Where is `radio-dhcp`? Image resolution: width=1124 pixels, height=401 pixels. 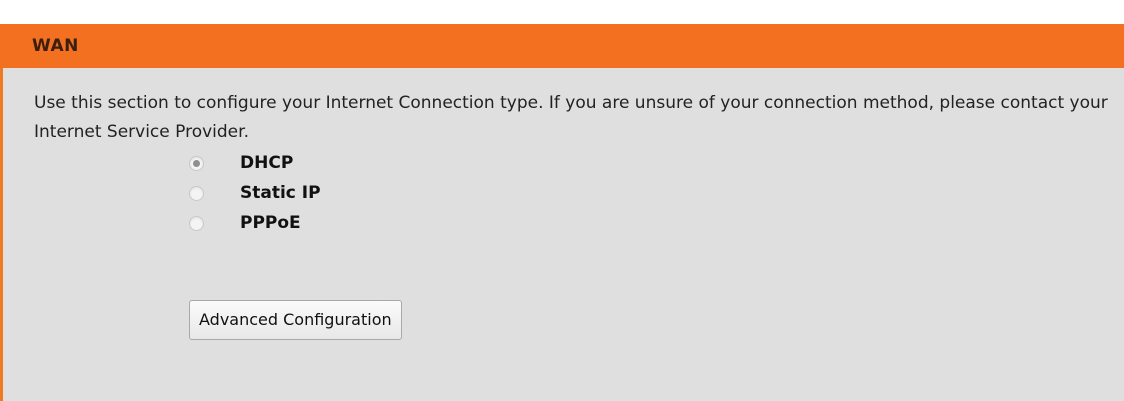 radio-dhcp is located at coordinates (196, 163).